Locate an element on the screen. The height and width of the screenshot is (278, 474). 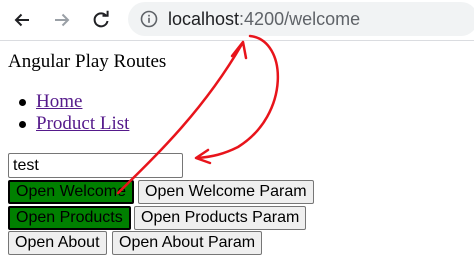
list-item: Product List is located at coordinates (73, 124).